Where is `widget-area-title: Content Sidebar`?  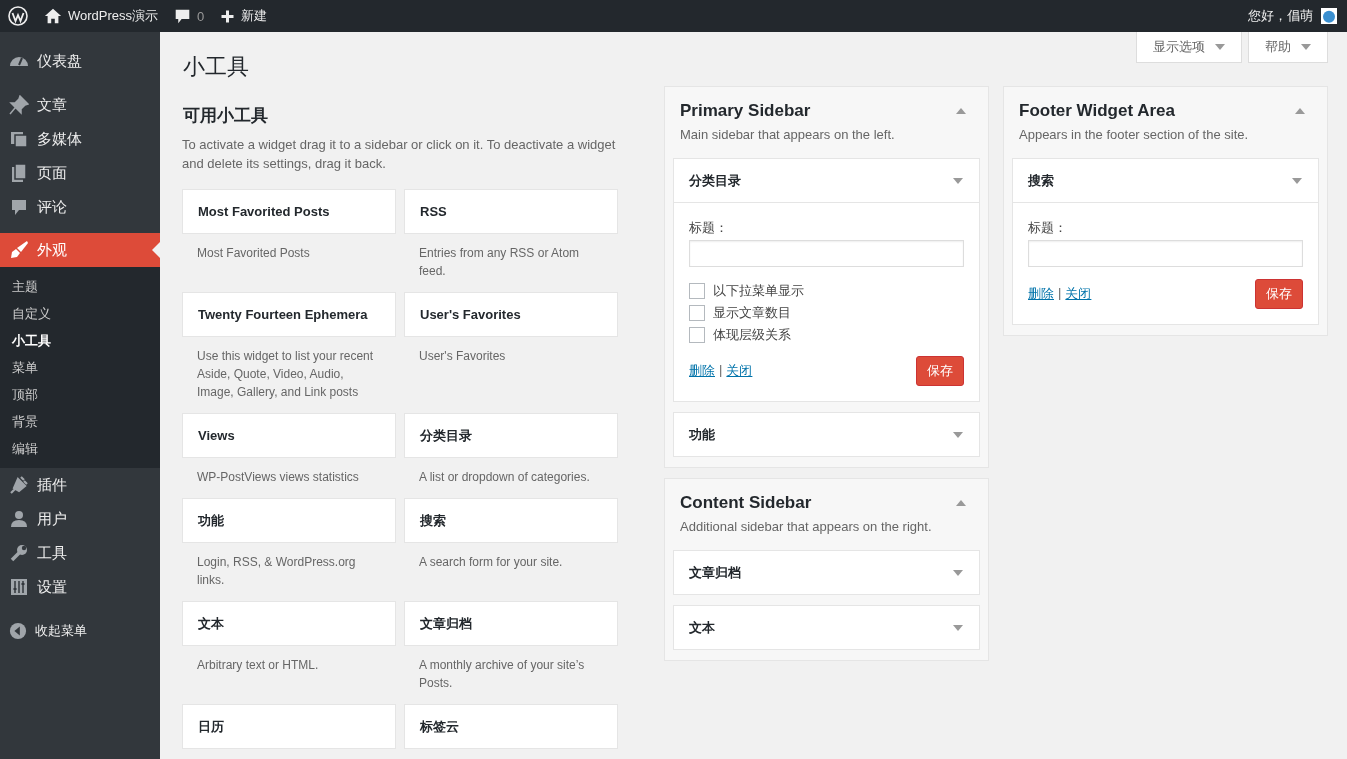 widget-area-title: Content Sidebar is located at coordinates (746, 503).